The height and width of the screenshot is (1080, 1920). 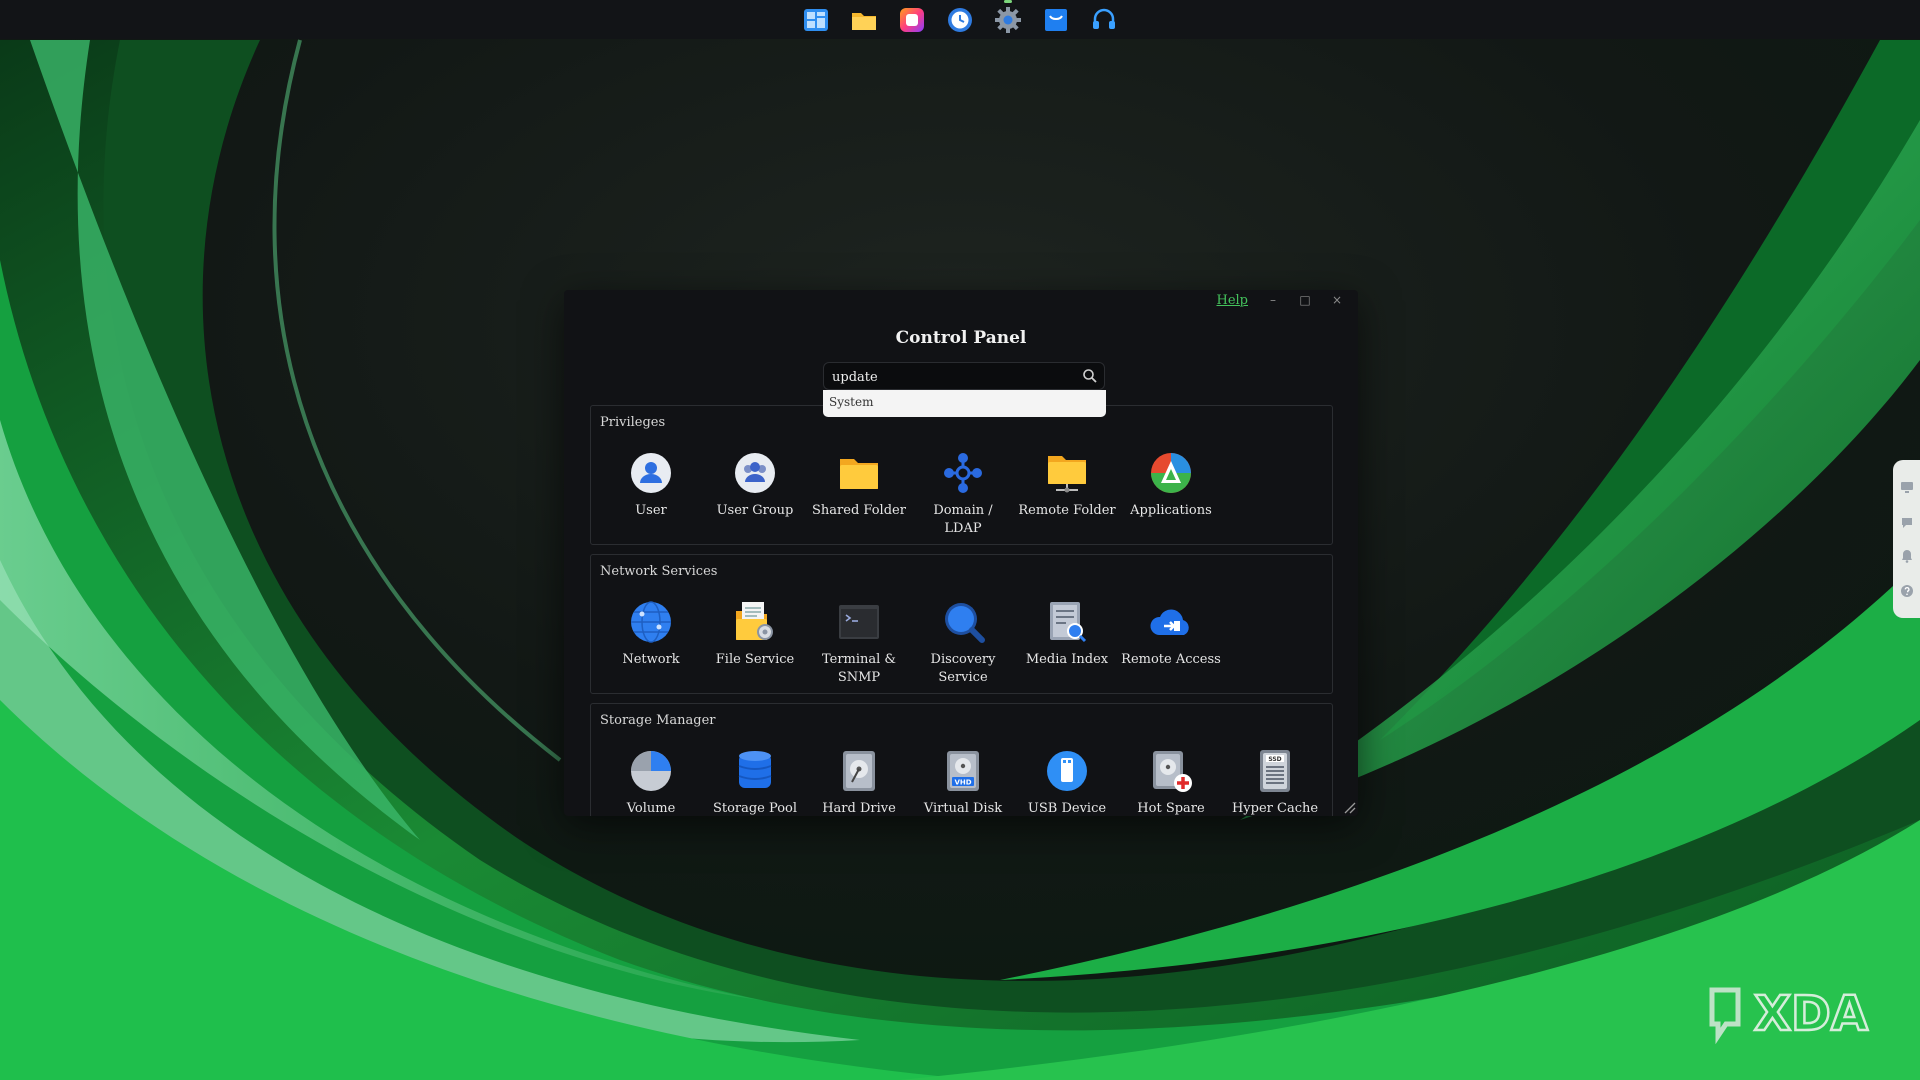 I want to click on item-terminal-snmp: Terminal & SNMP, so click(x=859, y=643).